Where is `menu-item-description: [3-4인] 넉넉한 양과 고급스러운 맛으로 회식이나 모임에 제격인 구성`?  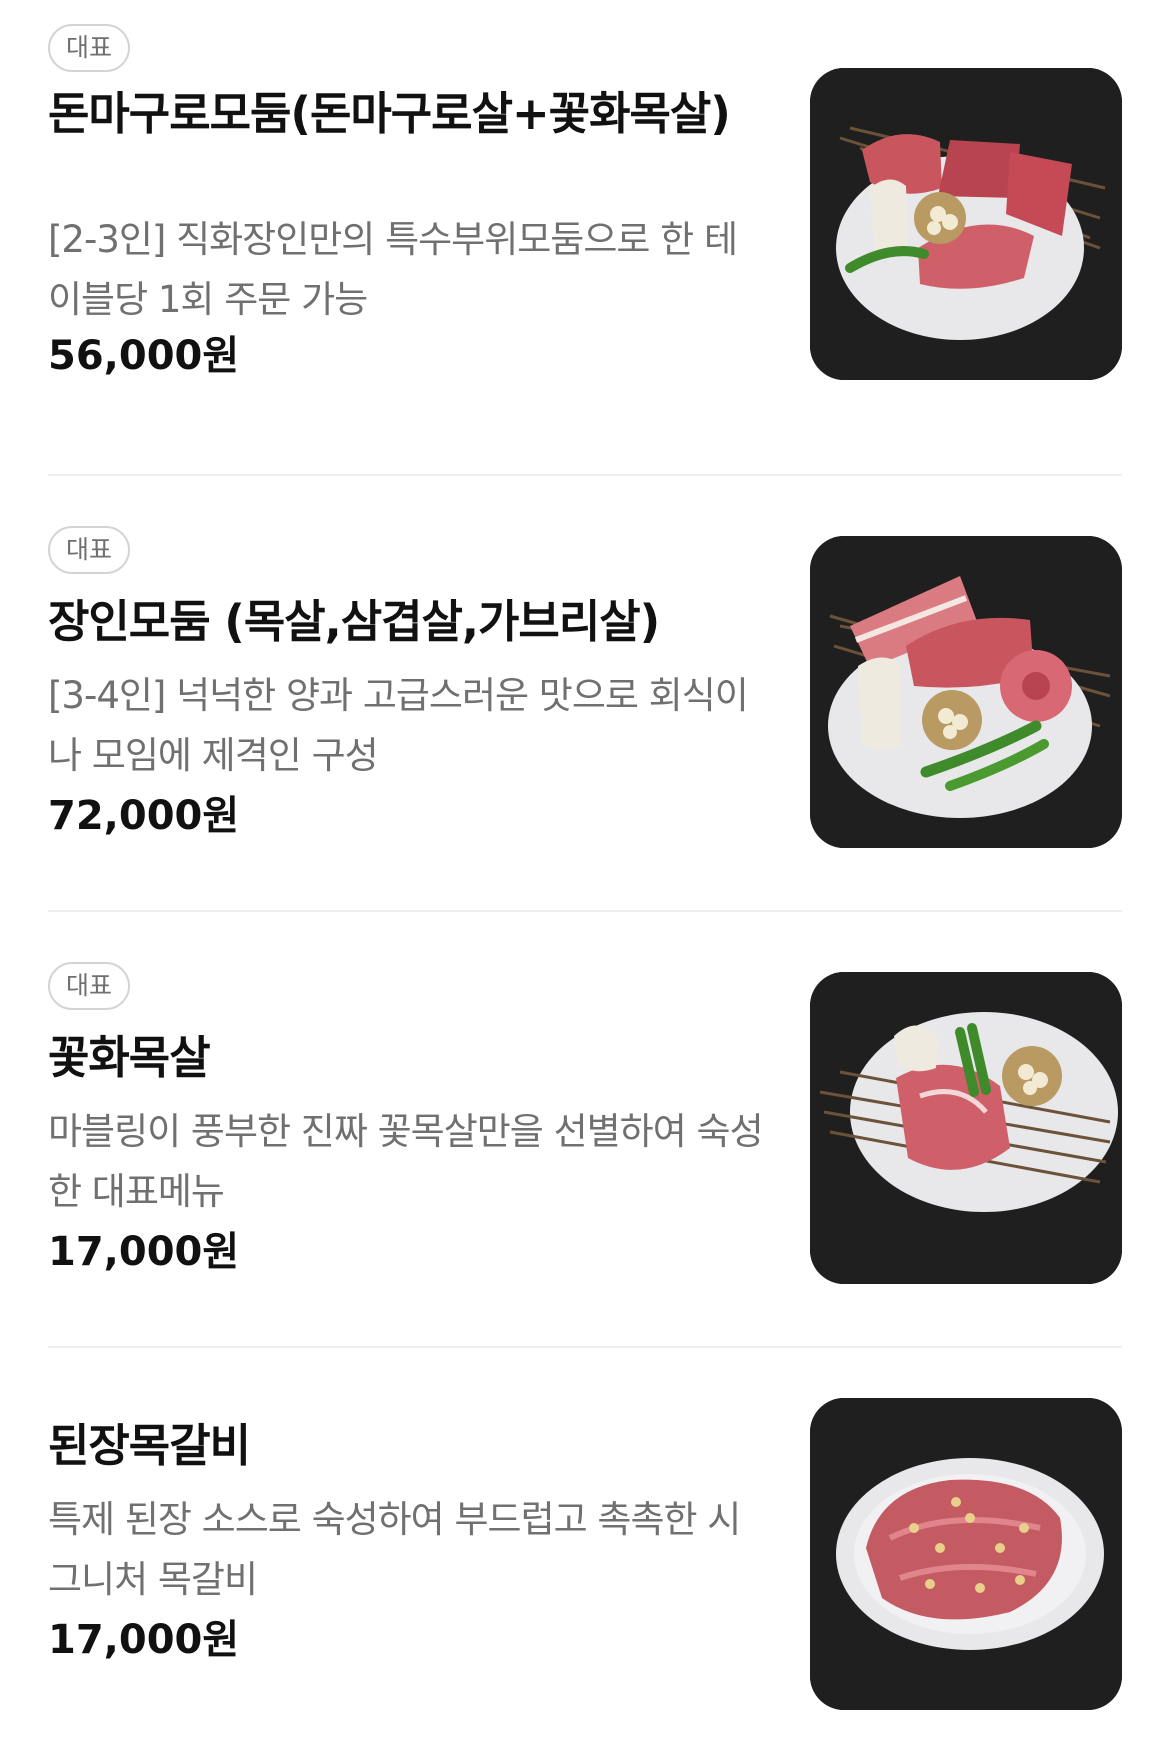 menu-item-description: [3-4인] 넉넉한 양과 고급스러운 맛으로 회식이나 모임에 제격인 구성 is located at coordinates (398, 725).